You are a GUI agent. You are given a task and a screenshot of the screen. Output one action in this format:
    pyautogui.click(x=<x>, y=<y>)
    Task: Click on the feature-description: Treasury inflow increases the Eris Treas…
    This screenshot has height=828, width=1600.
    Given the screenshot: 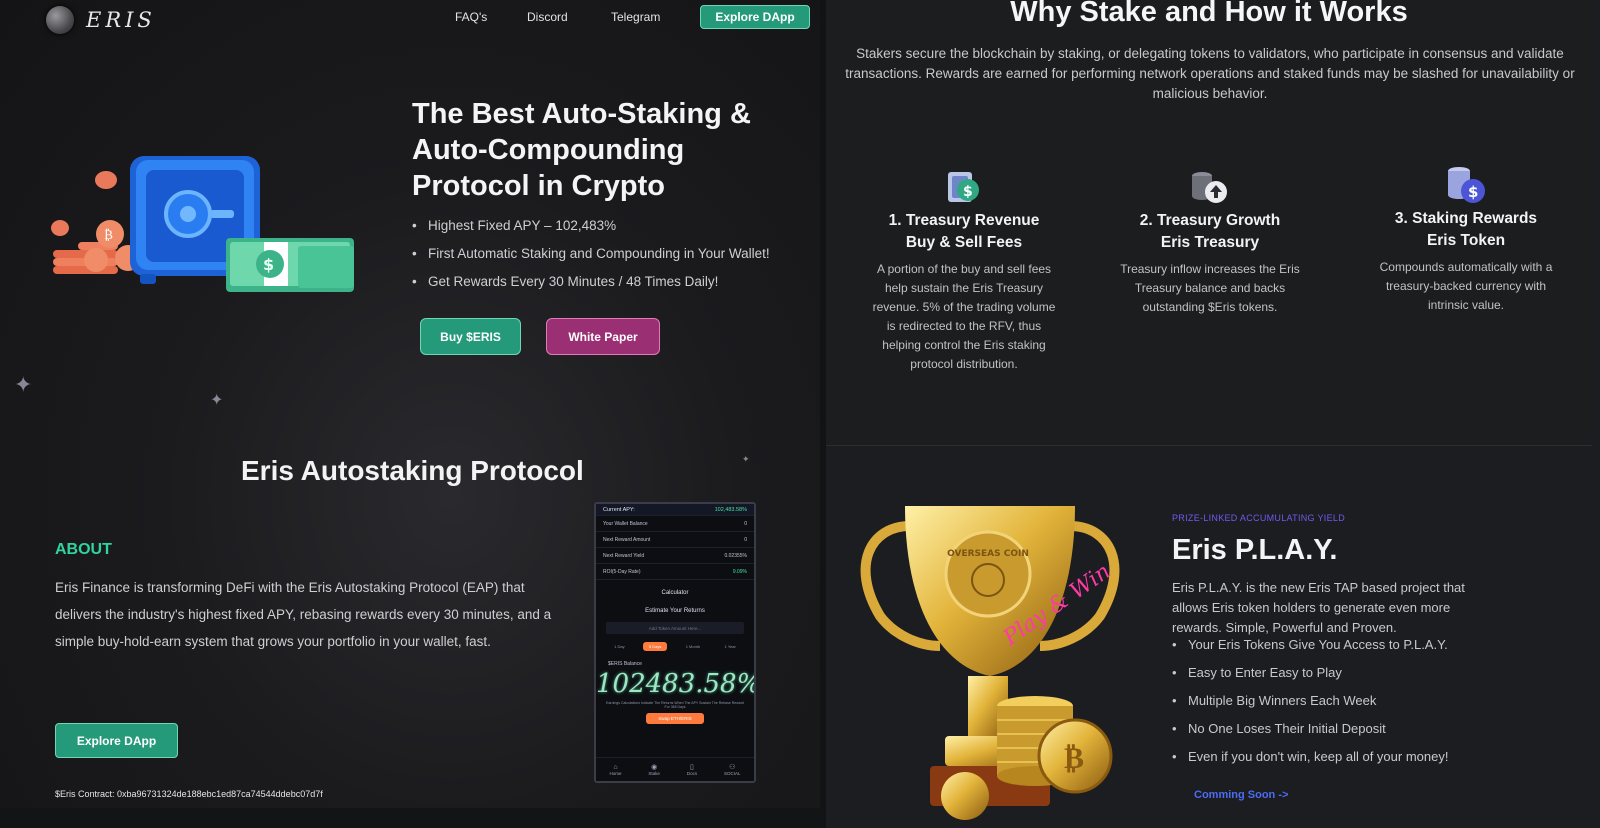 What is the action you would take?
    pyautogui.click(x=1210, y=288)
    